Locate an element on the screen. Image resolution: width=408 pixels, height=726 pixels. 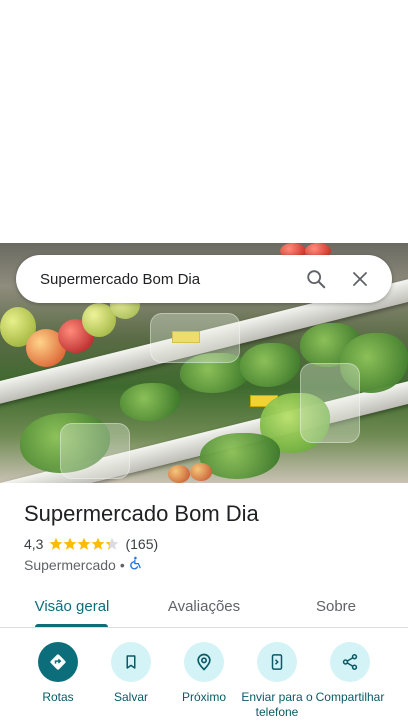
close-icon is located at coordinates (360, 279).